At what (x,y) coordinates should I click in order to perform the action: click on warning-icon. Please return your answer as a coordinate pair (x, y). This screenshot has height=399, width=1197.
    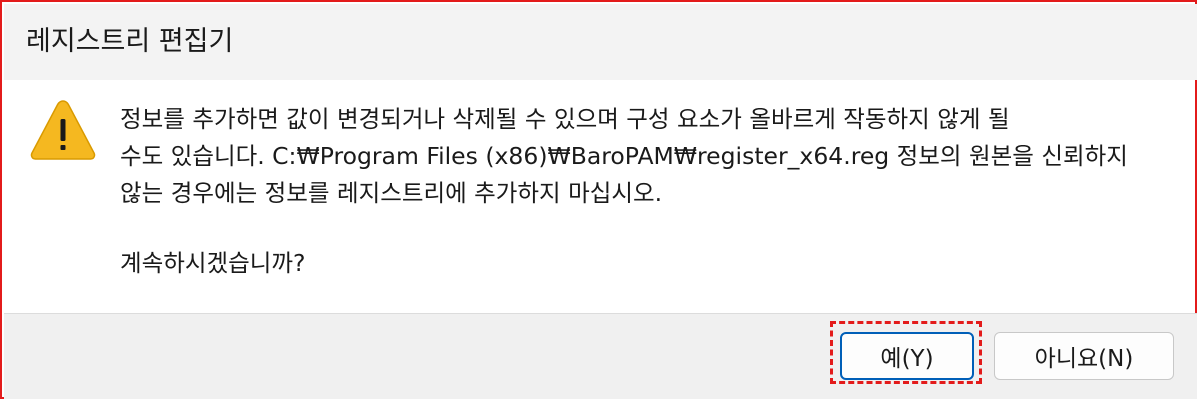
    Looking at the image, I should click on (63, 130).